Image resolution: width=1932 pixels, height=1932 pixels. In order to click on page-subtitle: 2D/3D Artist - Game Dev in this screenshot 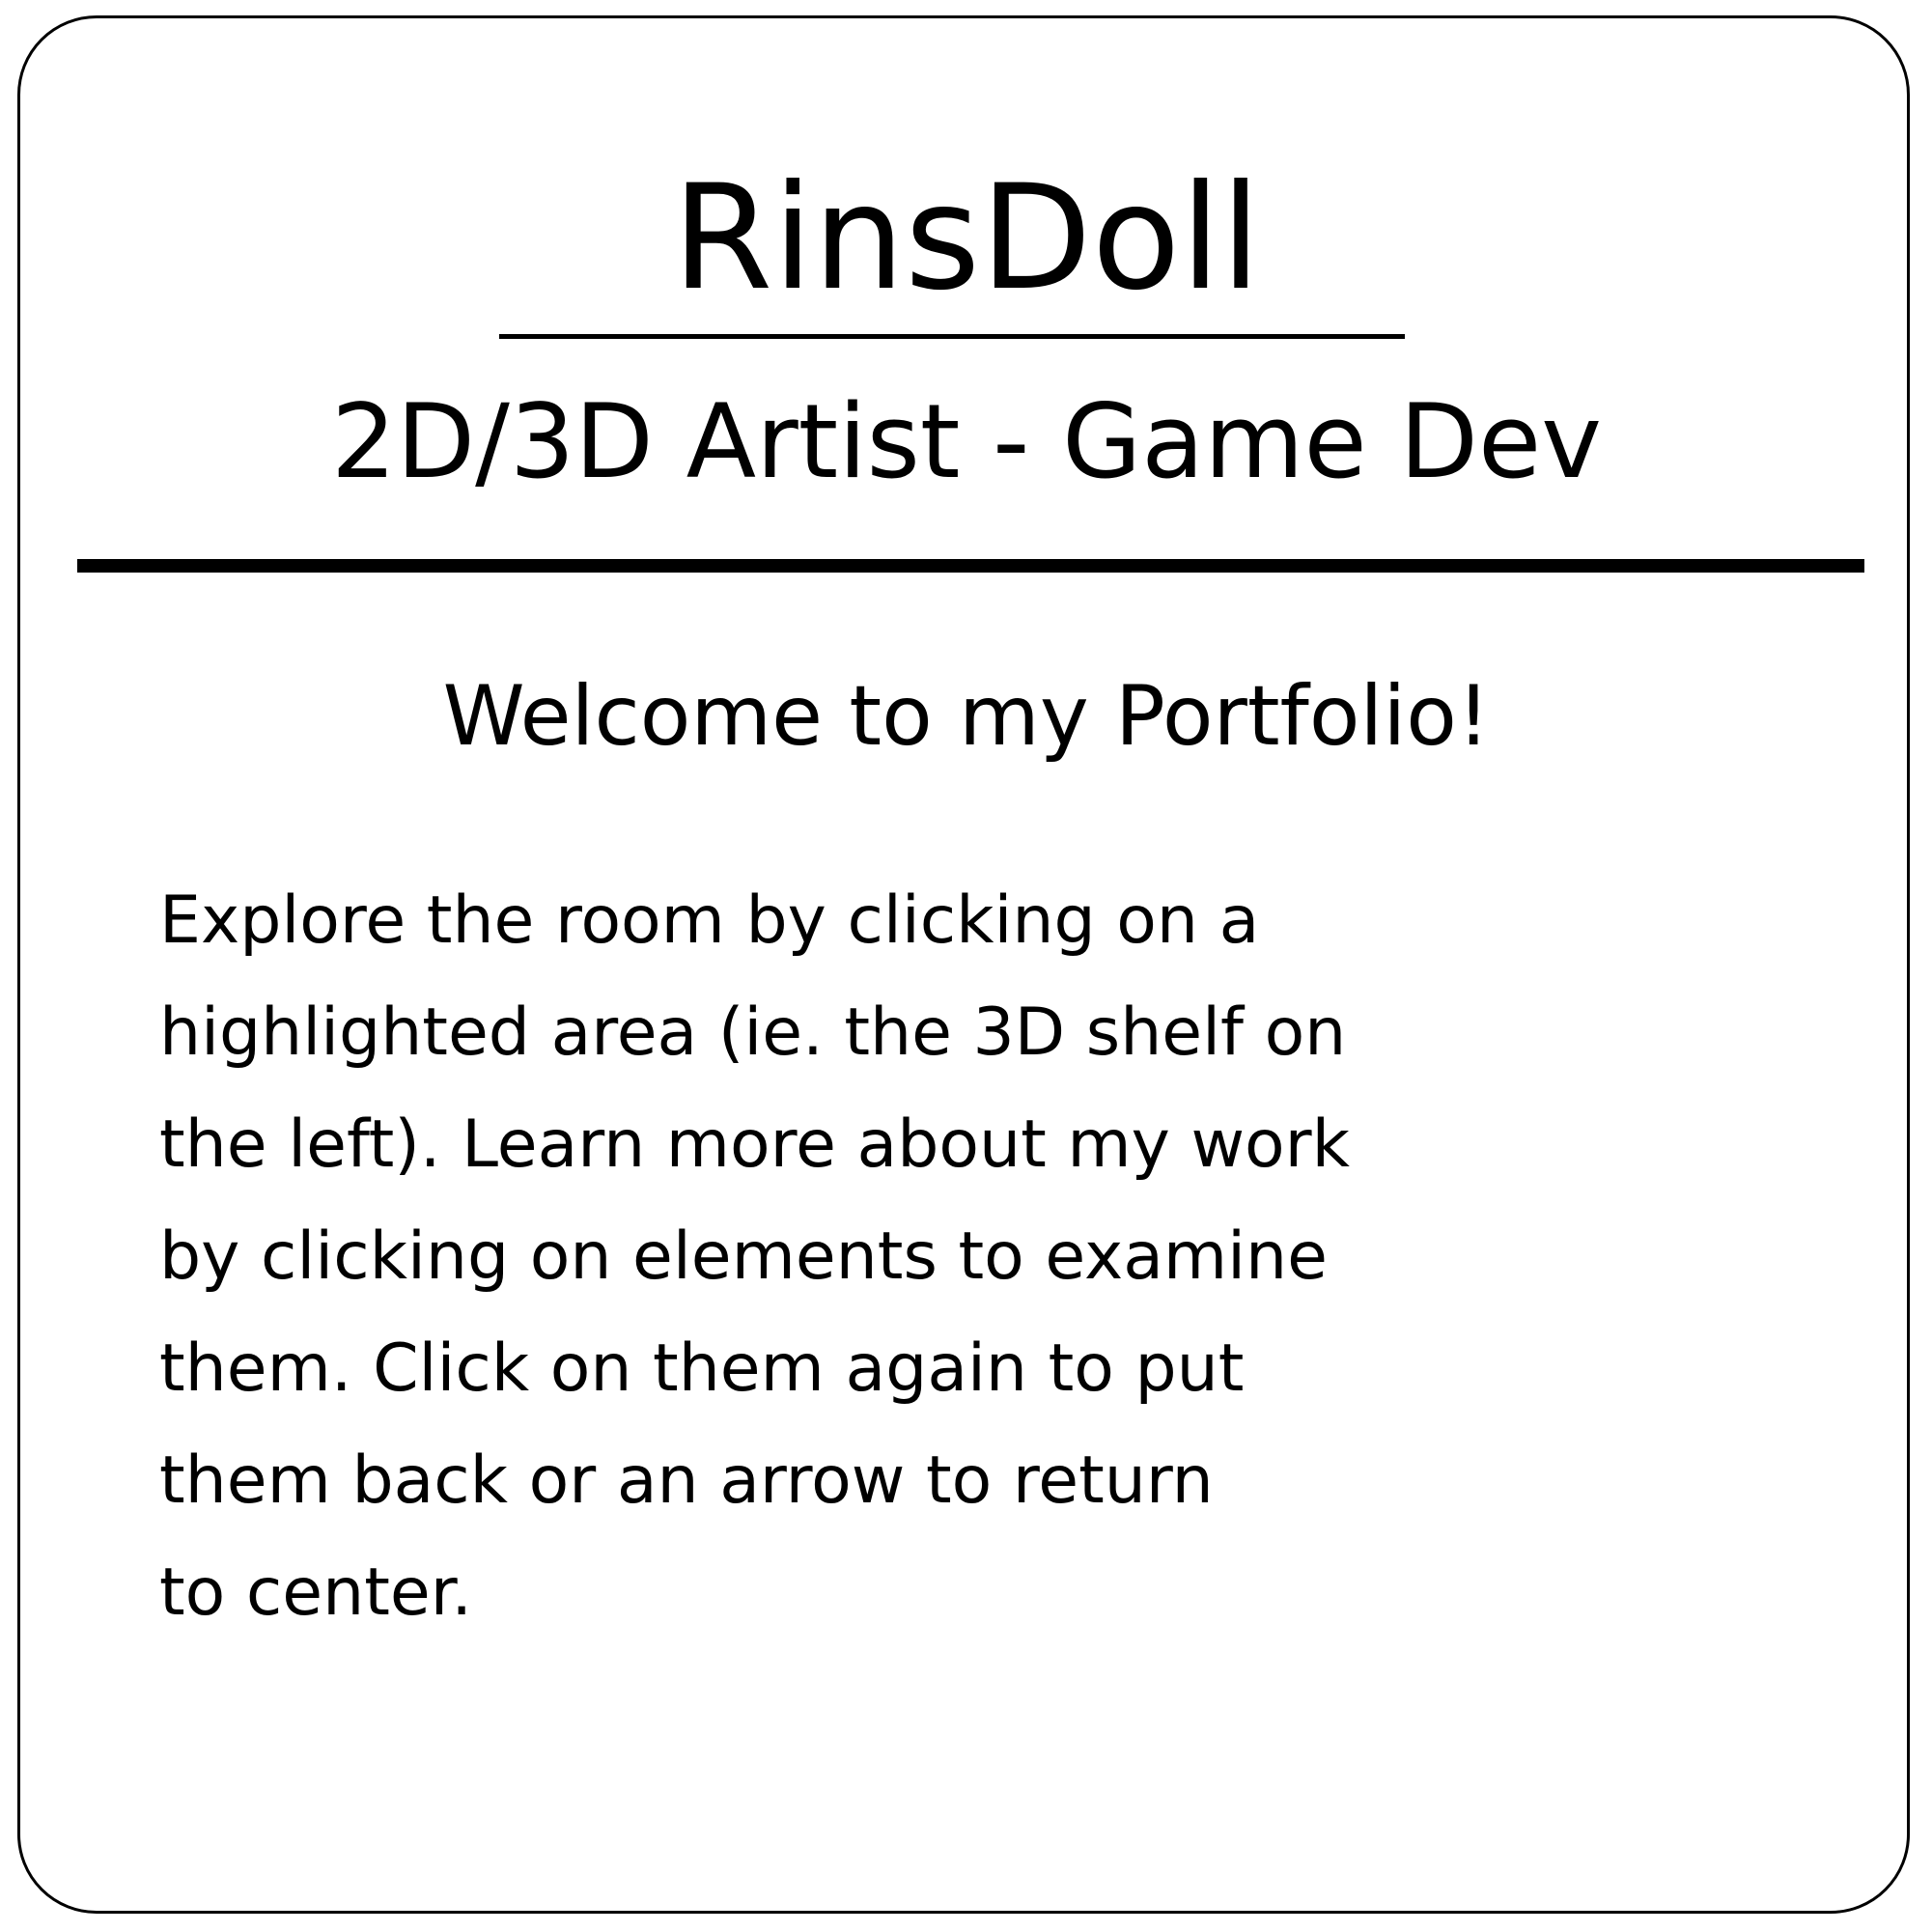, I will do `click(967, 442)`.